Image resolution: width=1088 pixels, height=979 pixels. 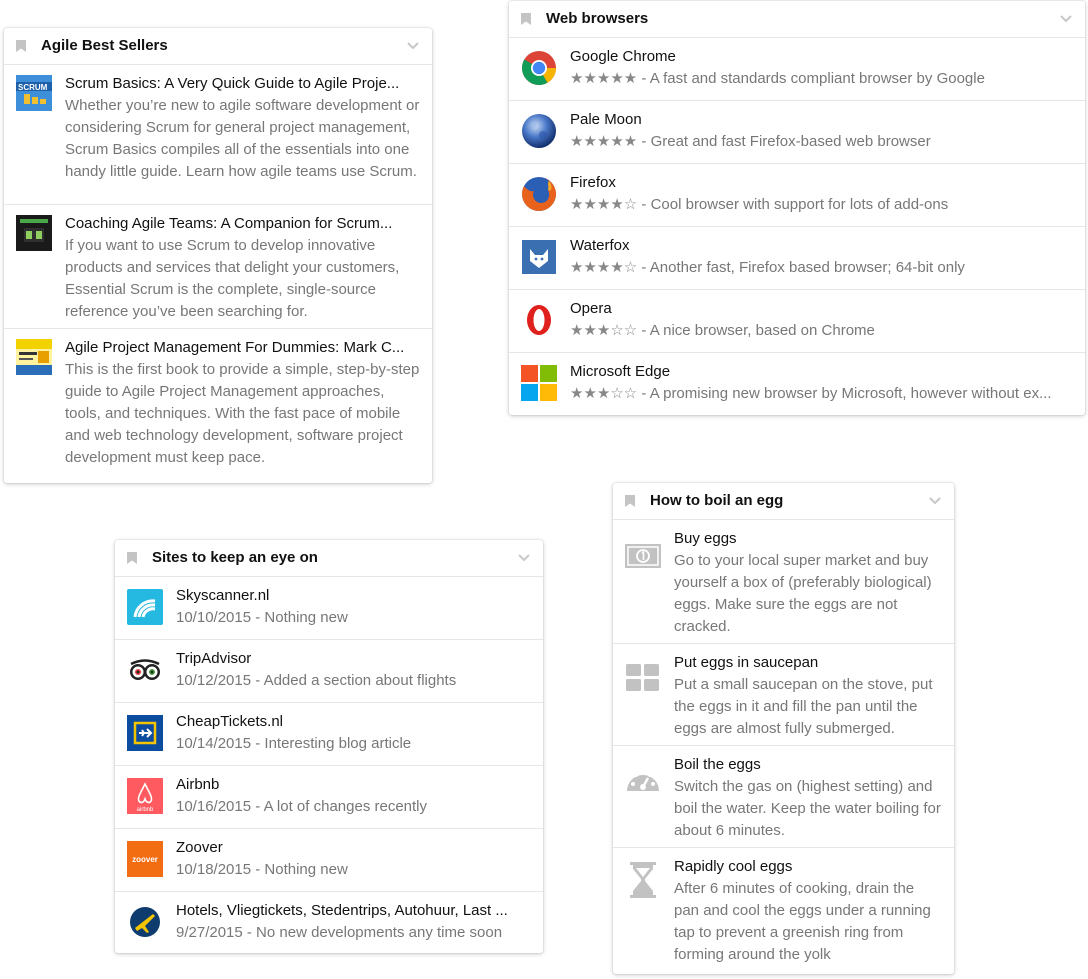 I want to click on agile-for-dummies-book-cover, so click(x=34, y=357).